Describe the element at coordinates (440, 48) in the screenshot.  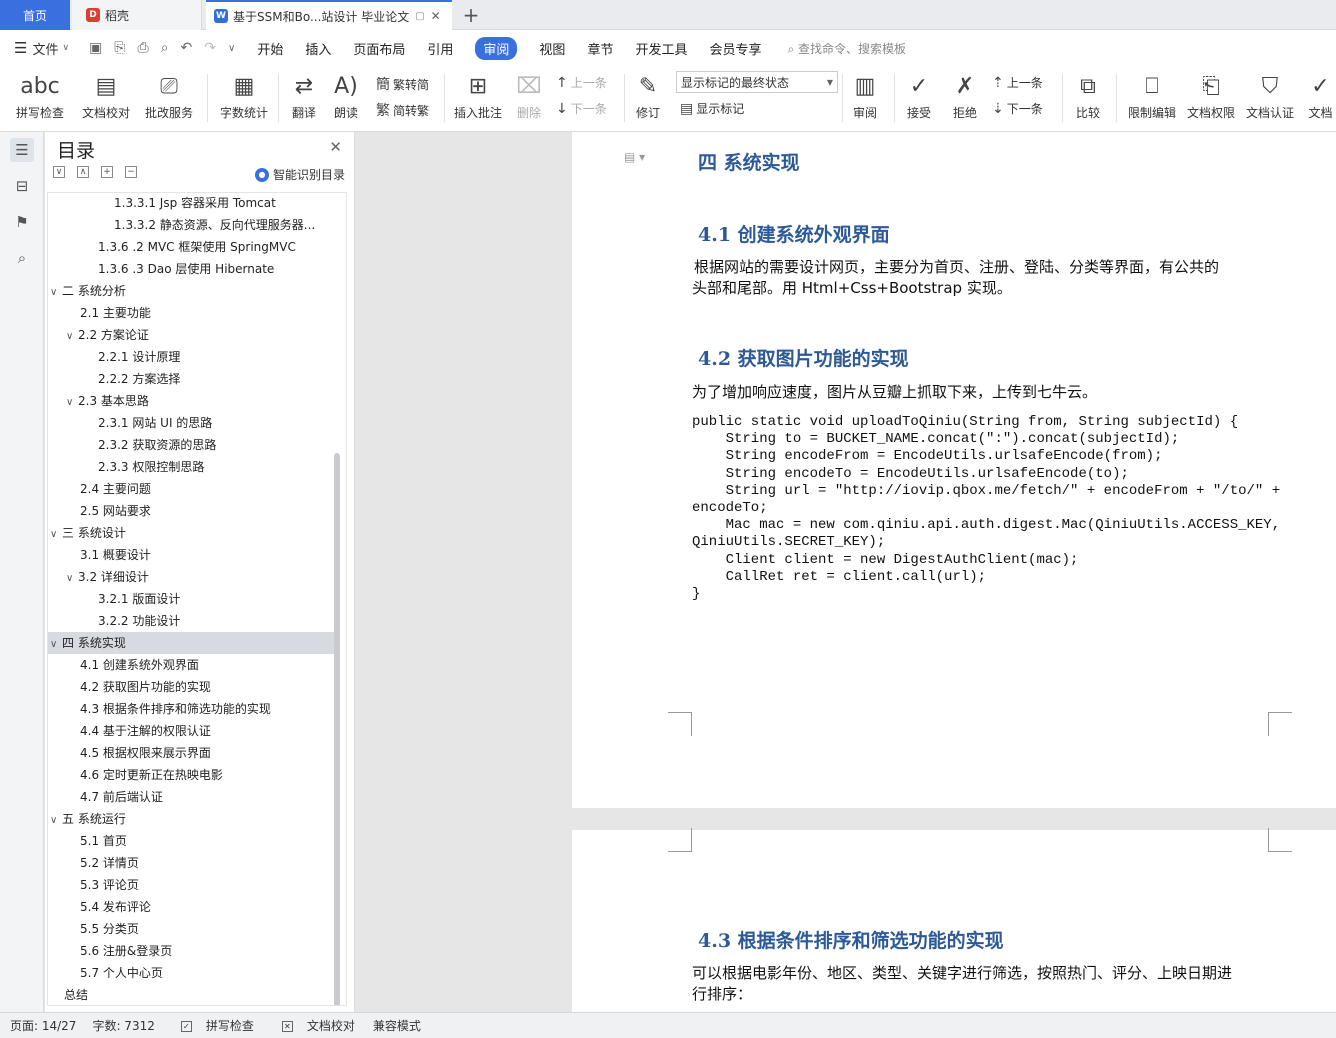
I see `menu-references: 引用` at that location.